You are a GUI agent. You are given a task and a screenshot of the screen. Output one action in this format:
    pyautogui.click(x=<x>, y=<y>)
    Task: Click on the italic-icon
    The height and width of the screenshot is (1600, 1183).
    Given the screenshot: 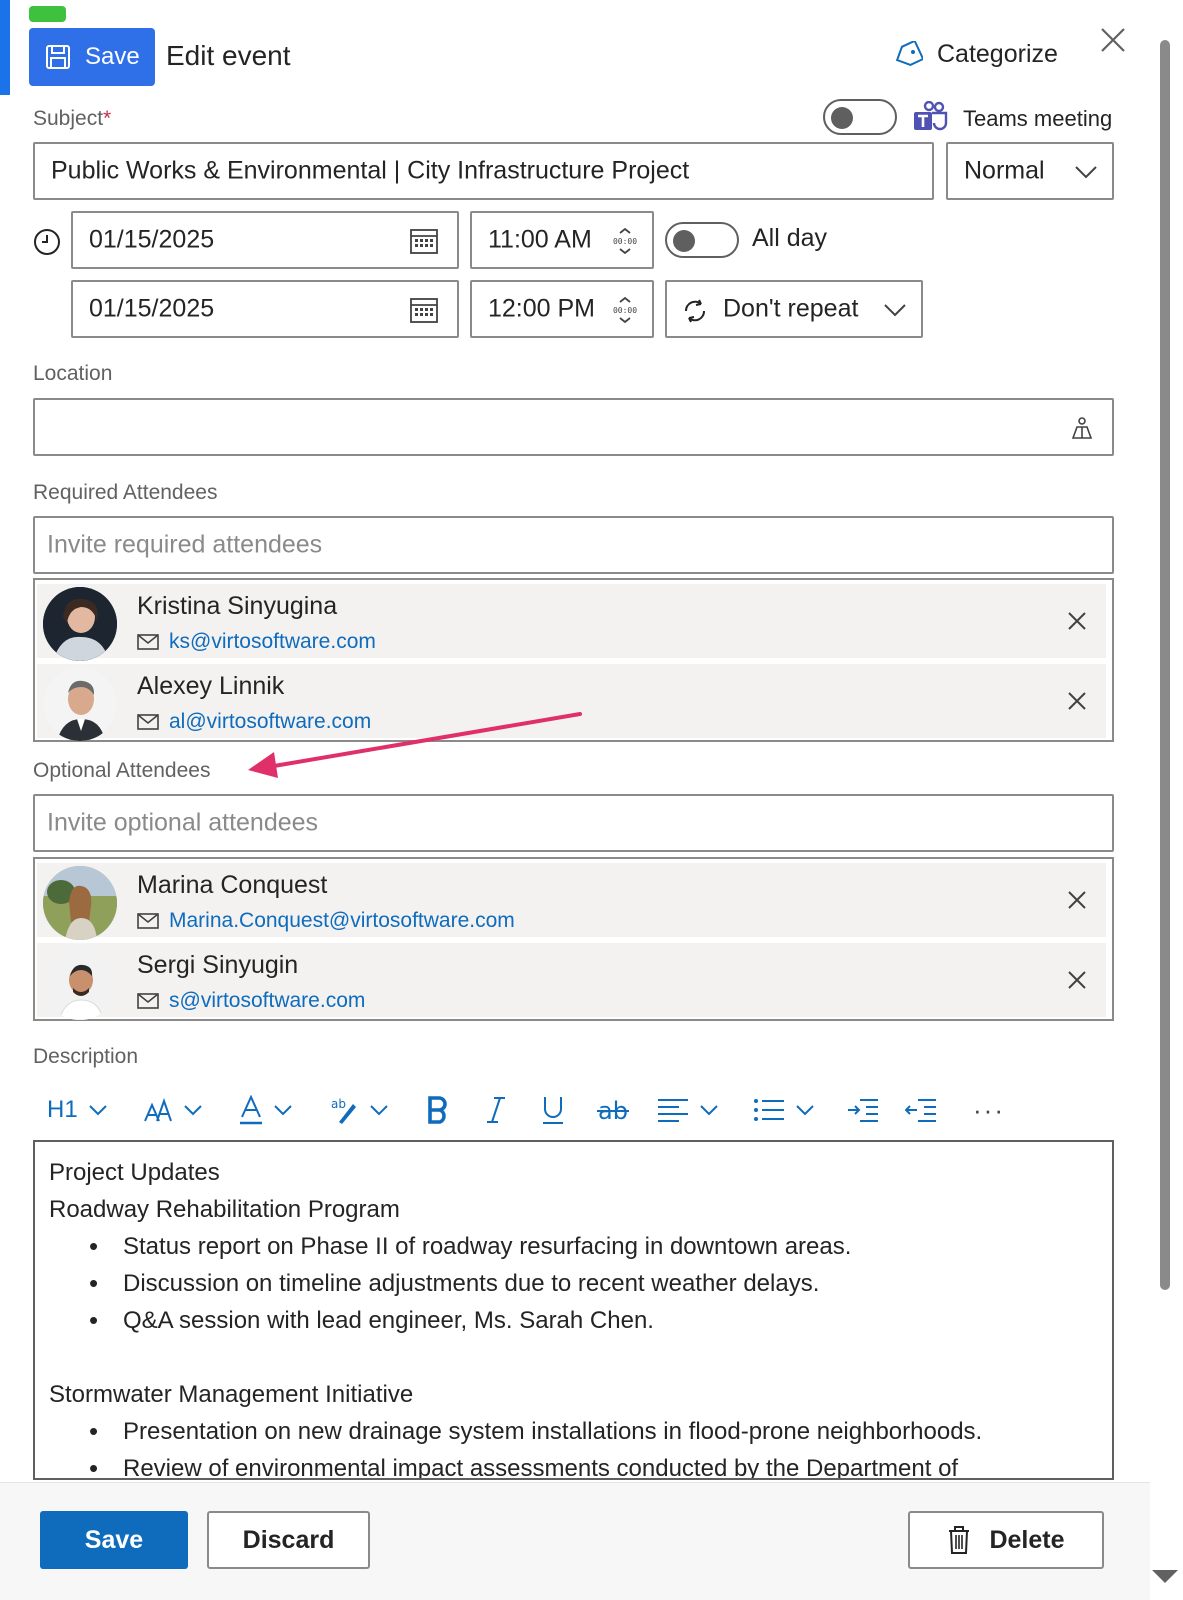 What is the action you would take?
    pyautogui.click(x=496, y=1110)
    